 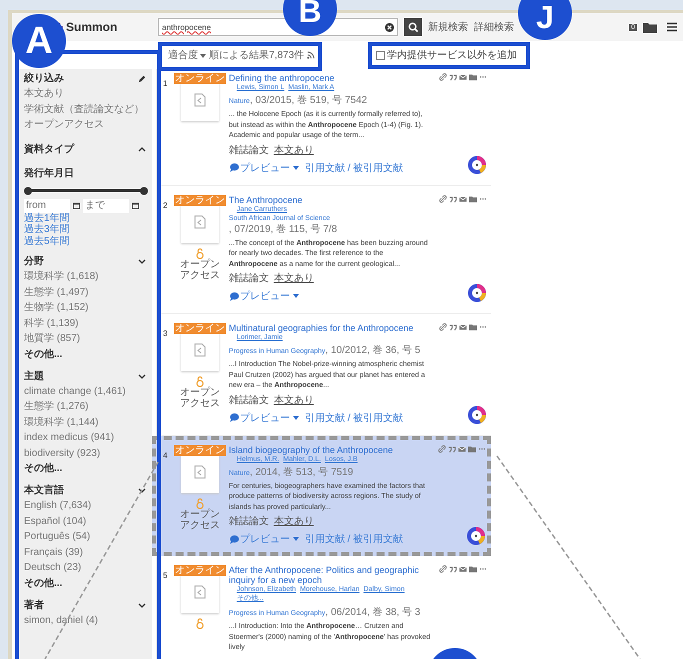 I want to click on filter-link: 本文あり, so click(x=85, y=94).